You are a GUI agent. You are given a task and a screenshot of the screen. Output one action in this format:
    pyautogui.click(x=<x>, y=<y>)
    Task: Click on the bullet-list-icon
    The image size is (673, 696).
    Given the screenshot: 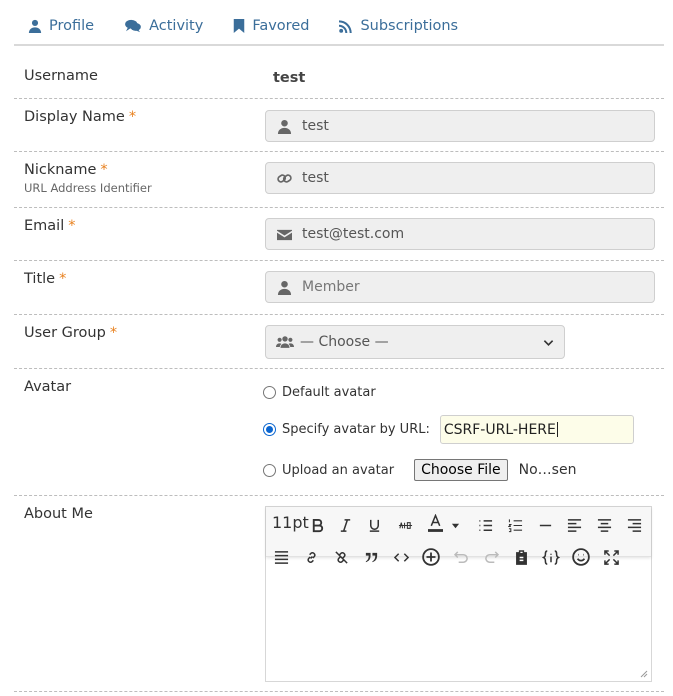 What is the action you would take?
    pyautogui.click(x=485, y=525)
    